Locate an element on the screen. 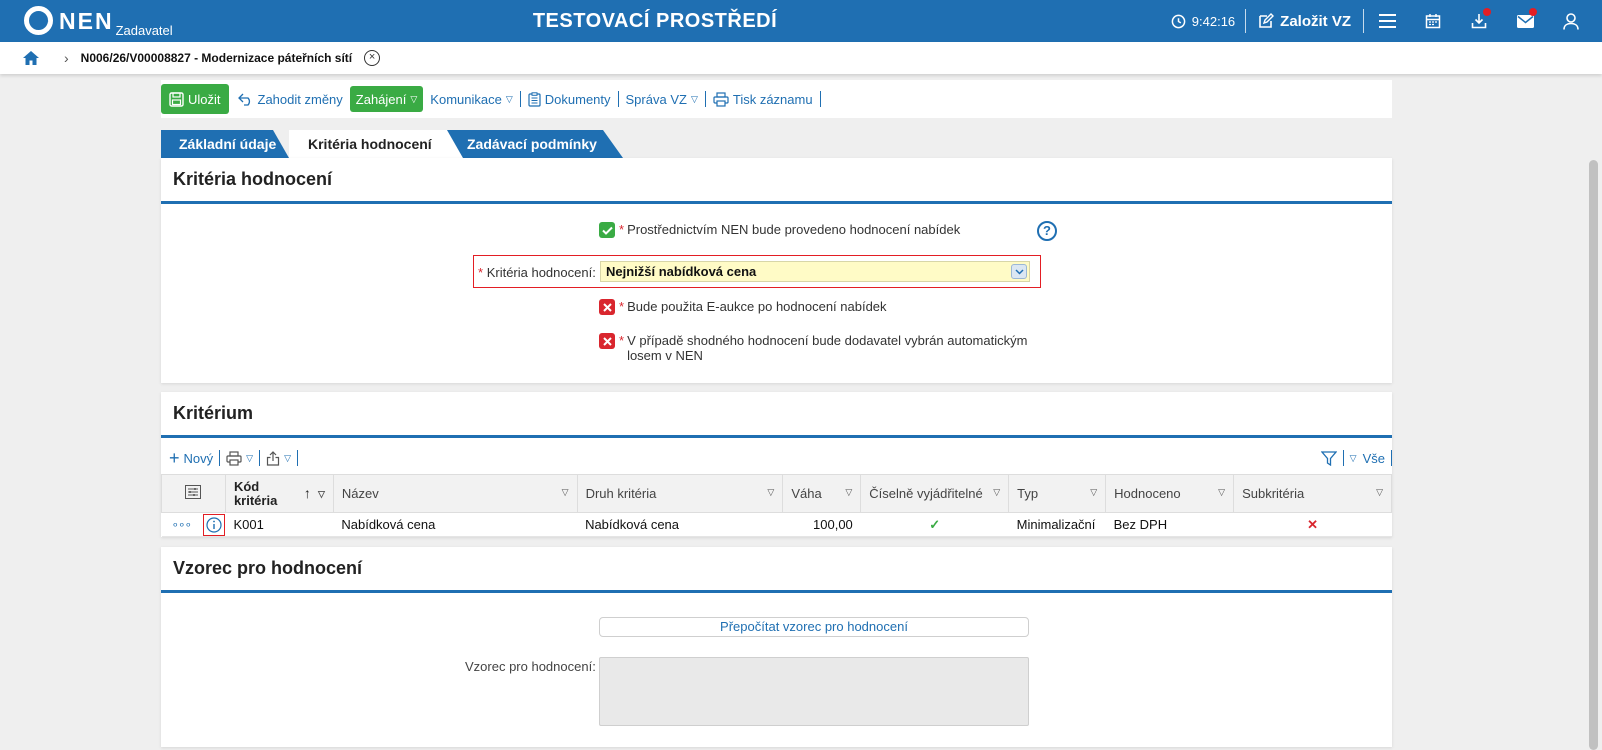 This screenshot has width=1602, height=750. sort-ascending-icon: ↑ is located at coordinates (307, 493).